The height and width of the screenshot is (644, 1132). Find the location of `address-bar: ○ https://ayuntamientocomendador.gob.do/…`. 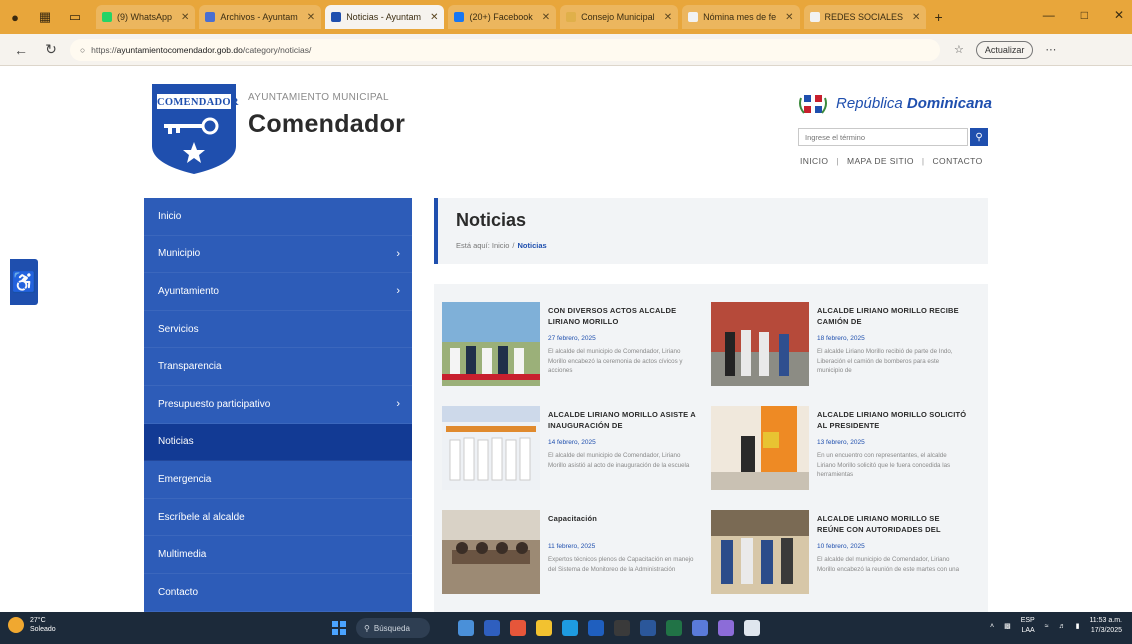

address-bar: ○ https://ayuntamientocomendador.gob.do/… is located at coordinates (505, 49).